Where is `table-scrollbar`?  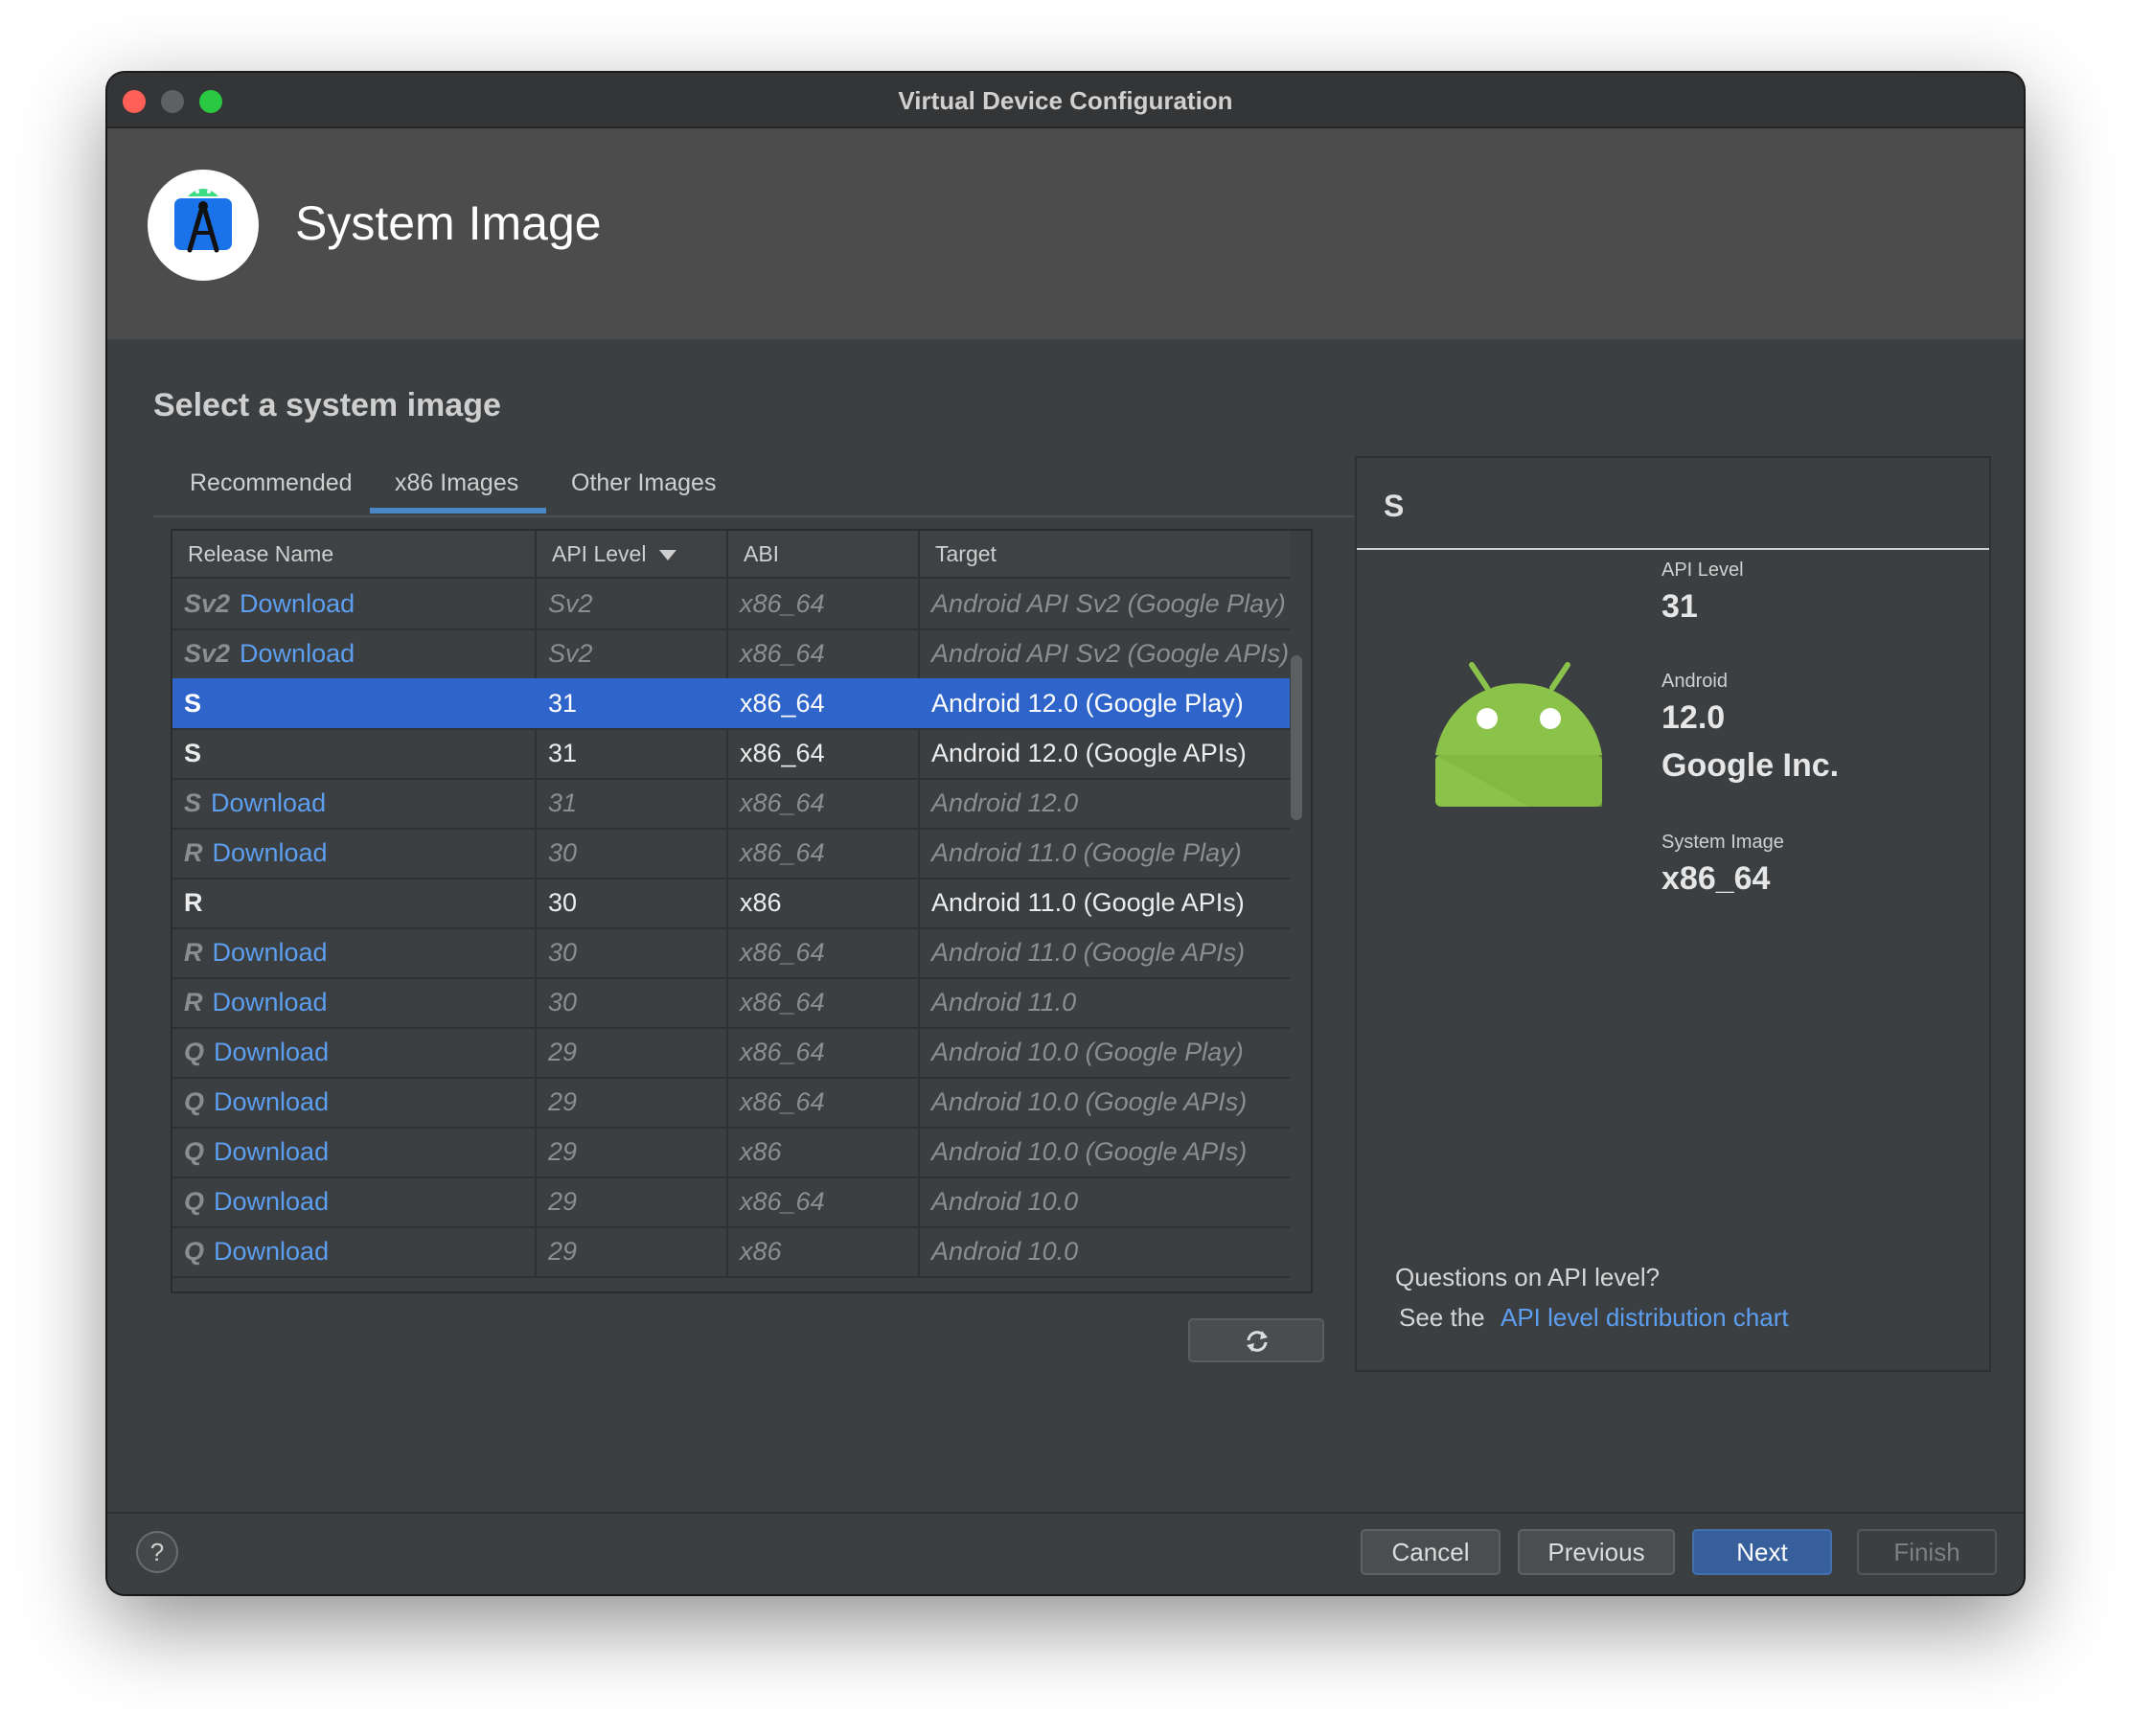 table-scrollbar is located at coordinates (1296, 738).